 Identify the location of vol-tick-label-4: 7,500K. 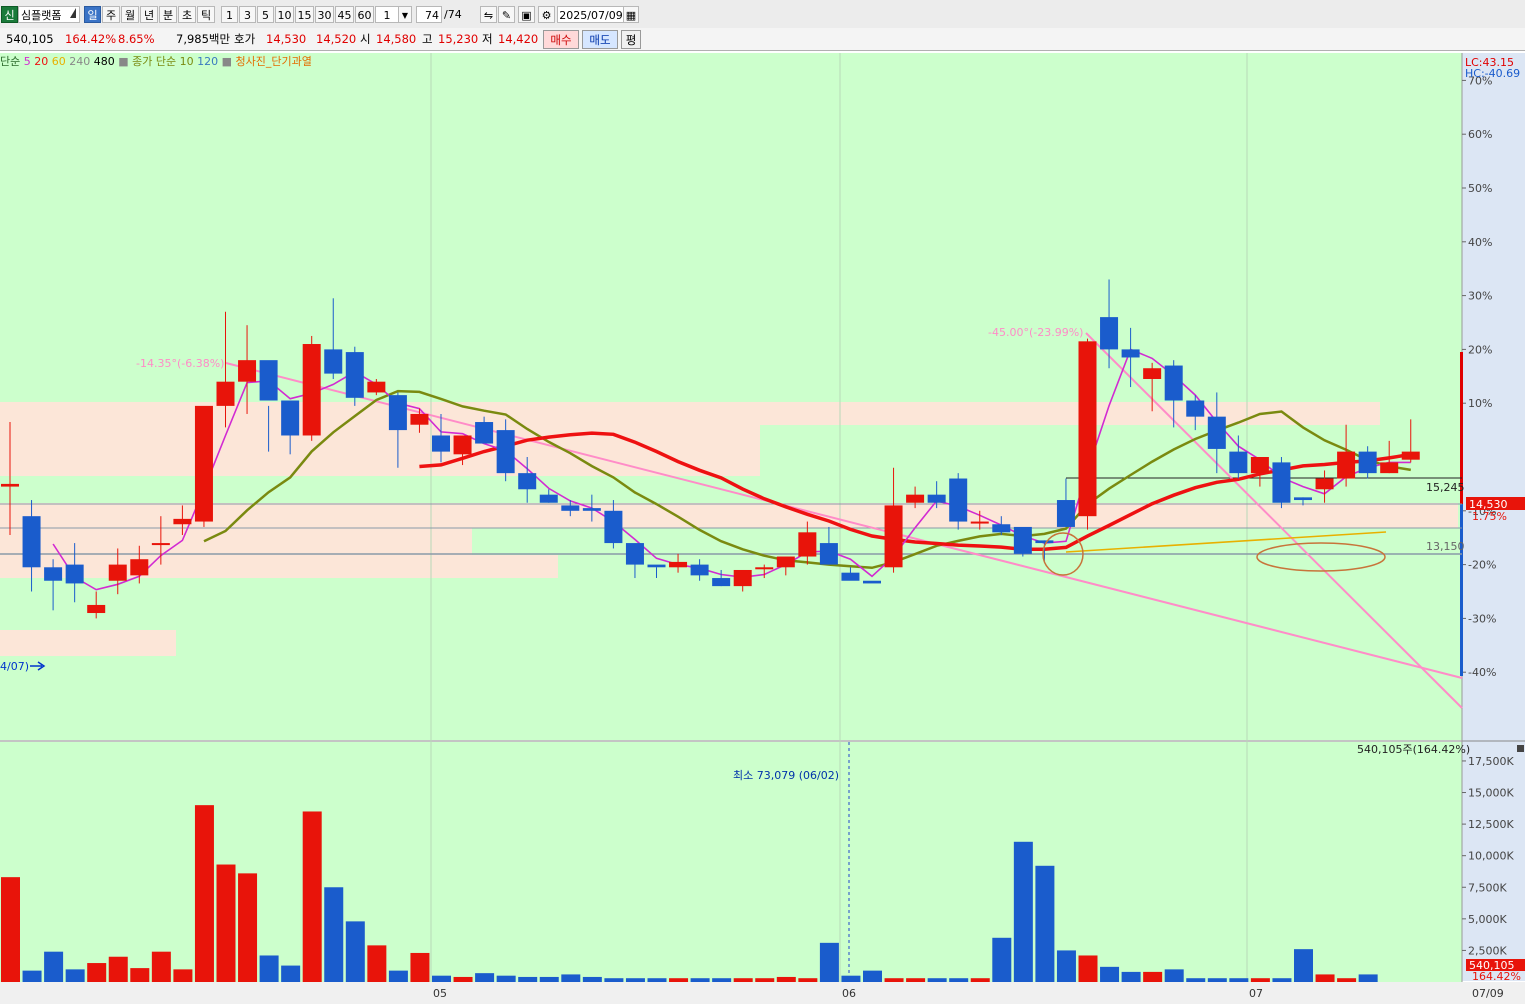
(1487, 887).